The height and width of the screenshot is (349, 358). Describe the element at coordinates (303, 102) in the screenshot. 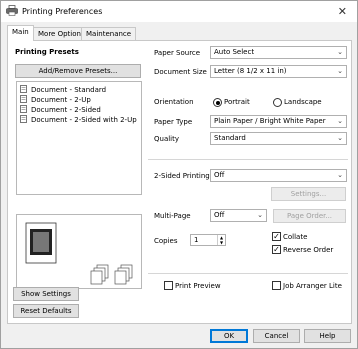

I see `landscape-label: Landscape` at that location.